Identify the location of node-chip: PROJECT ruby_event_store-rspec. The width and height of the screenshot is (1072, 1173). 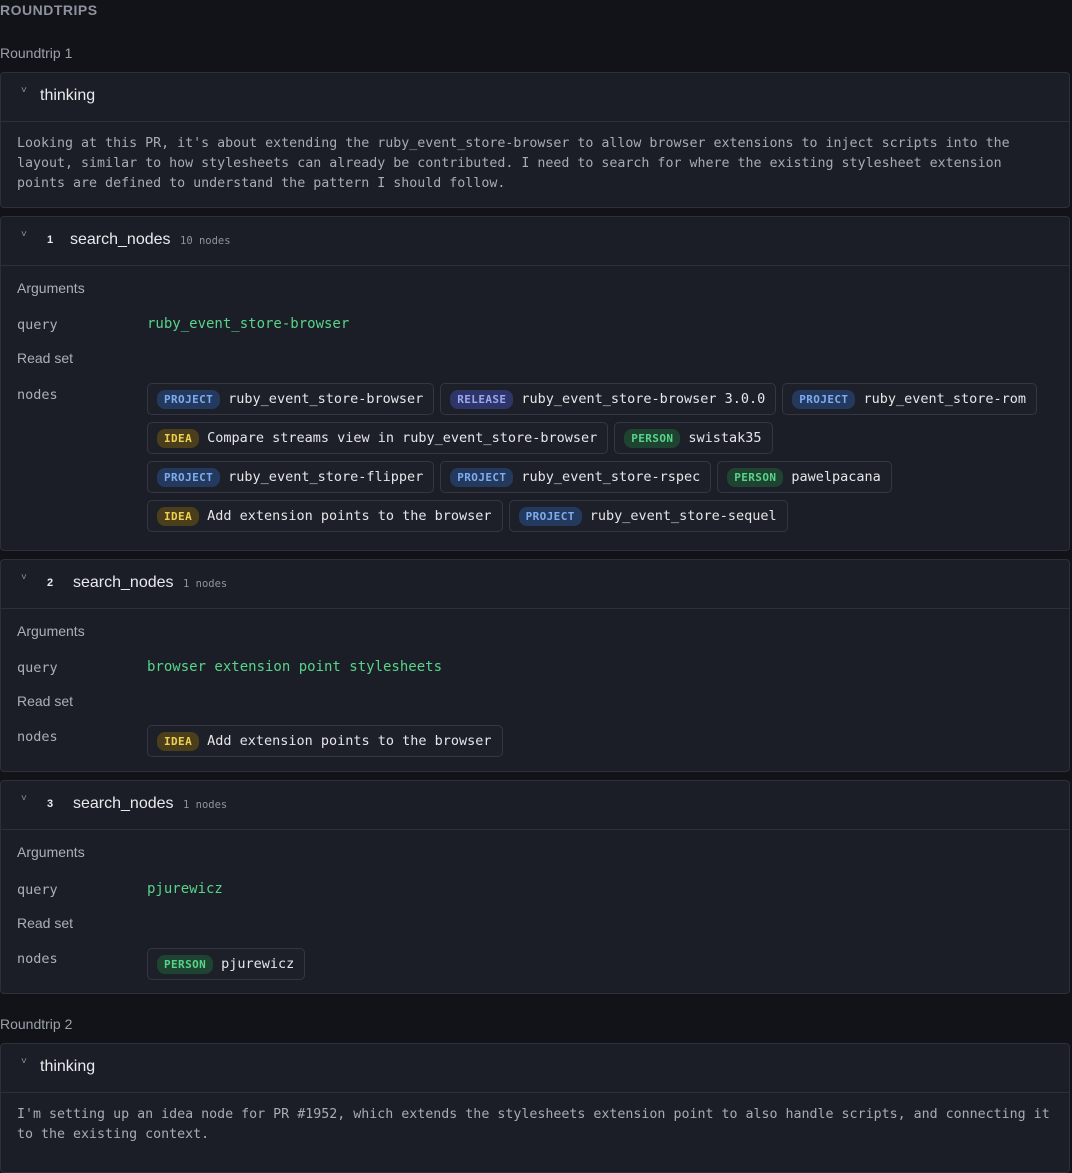
(576, 477).